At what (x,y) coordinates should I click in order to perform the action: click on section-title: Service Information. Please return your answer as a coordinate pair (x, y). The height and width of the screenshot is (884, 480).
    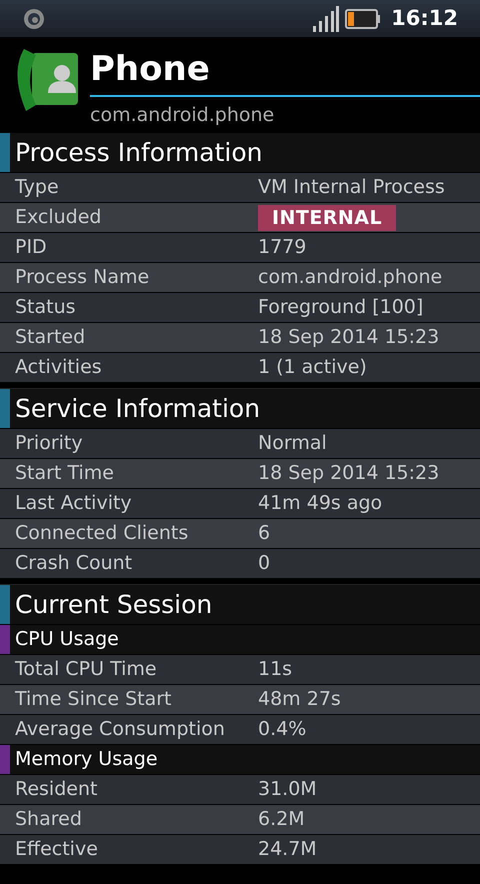
    Looking at the image, I should click on (137, 408).